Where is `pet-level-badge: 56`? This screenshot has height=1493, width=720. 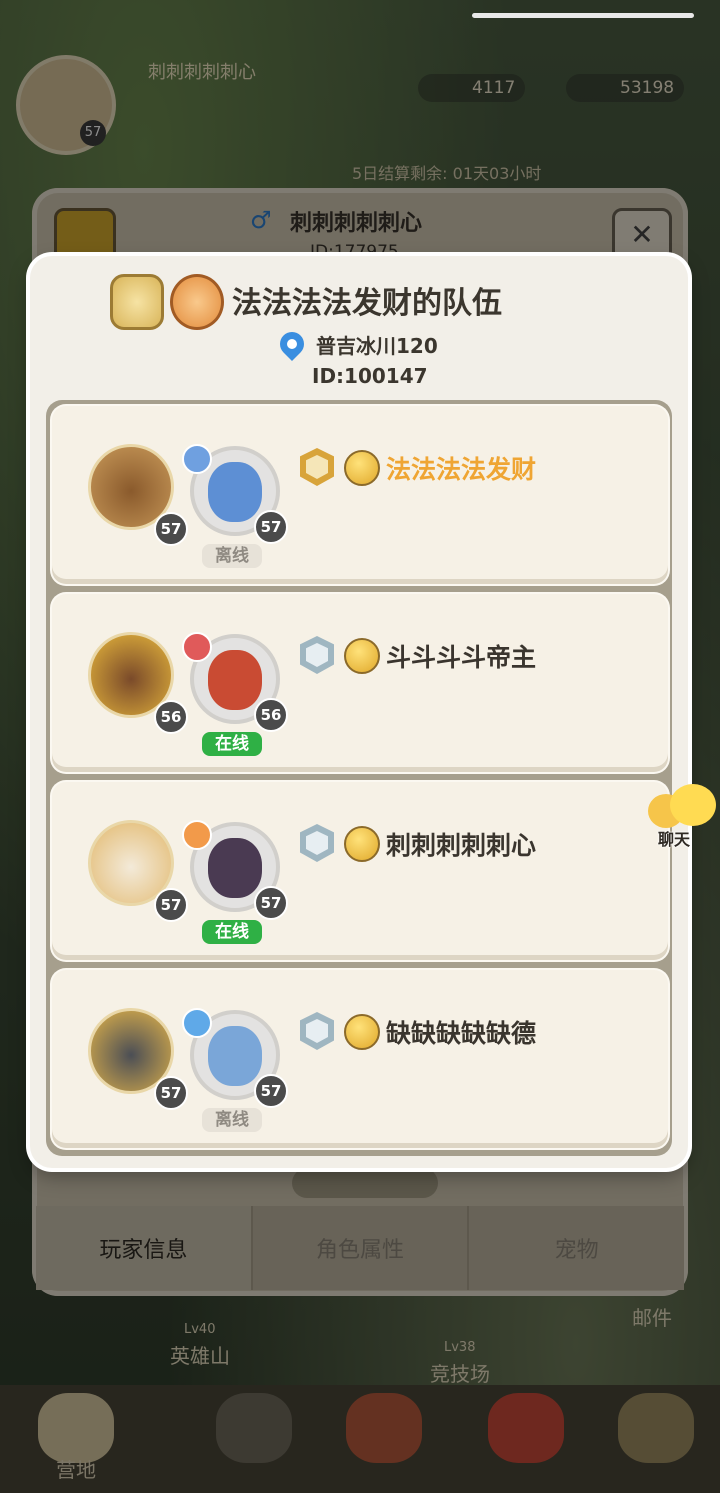
pet-level-badge: 56 is located at coordinates (171, 717).